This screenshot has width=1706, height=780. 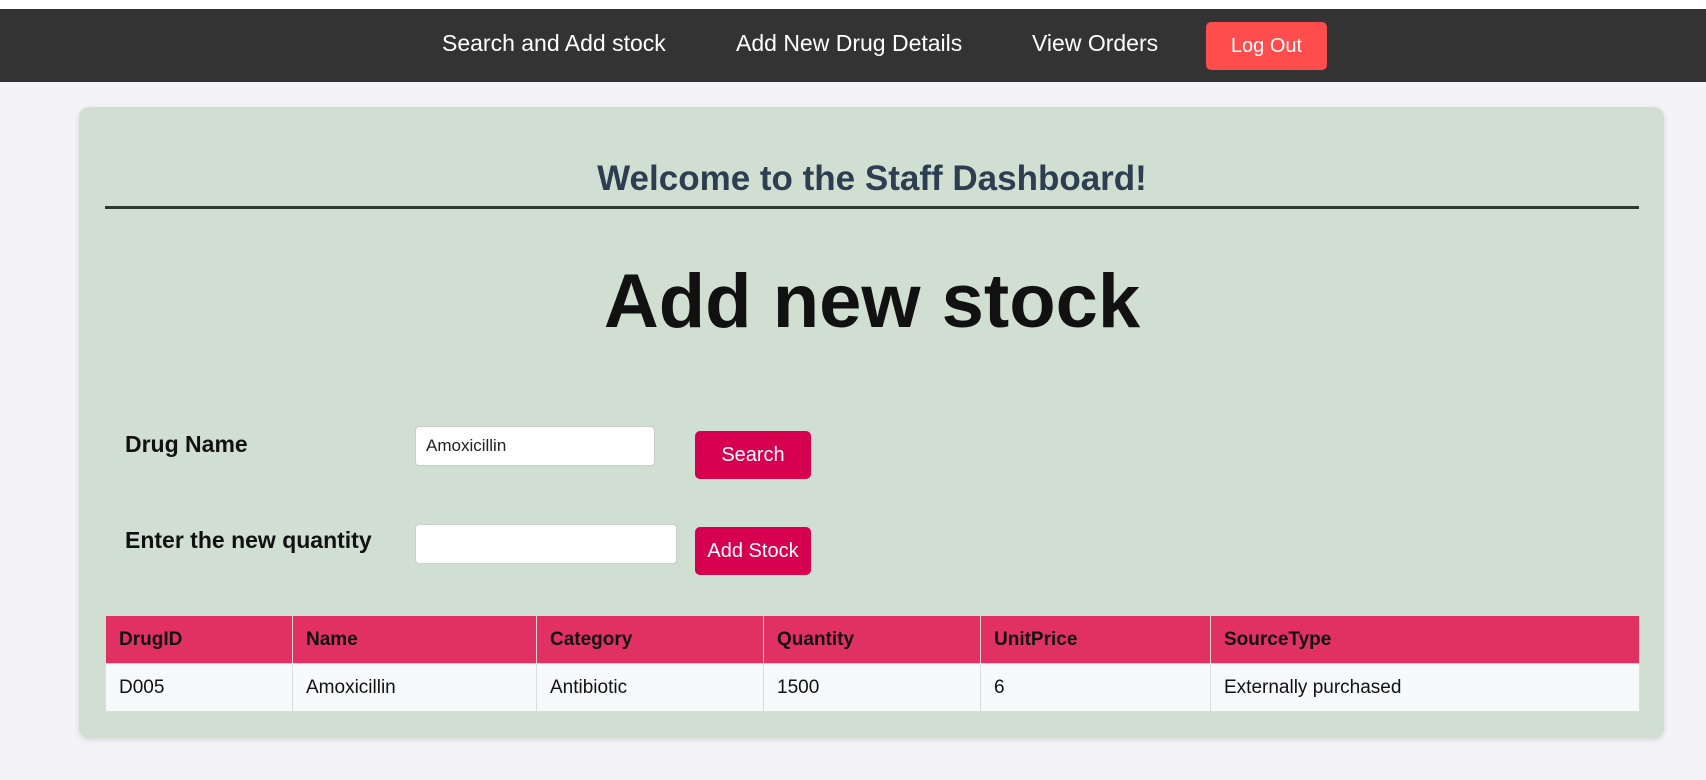 I want to click on drug-name-label: Drug Name, so click(x=186, y=444).